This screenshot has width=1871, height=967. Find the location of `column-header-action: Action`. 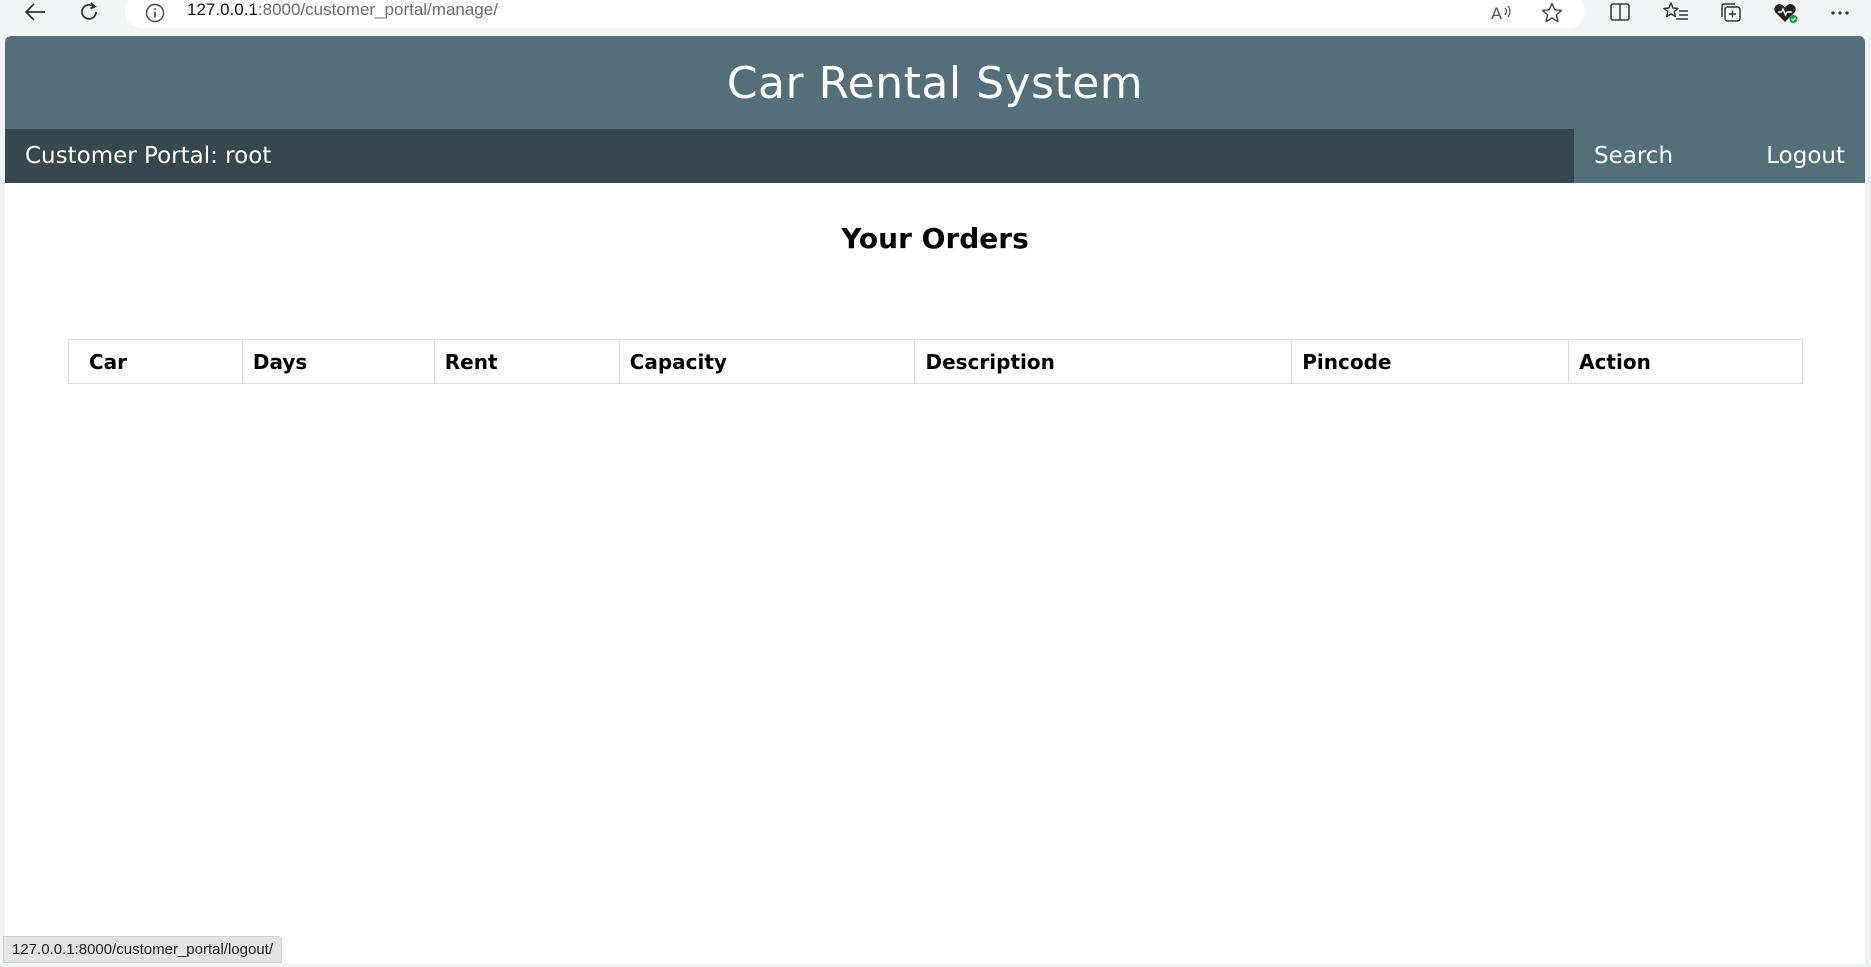

column-header-action: Action is located at coordinates (1685, 361).